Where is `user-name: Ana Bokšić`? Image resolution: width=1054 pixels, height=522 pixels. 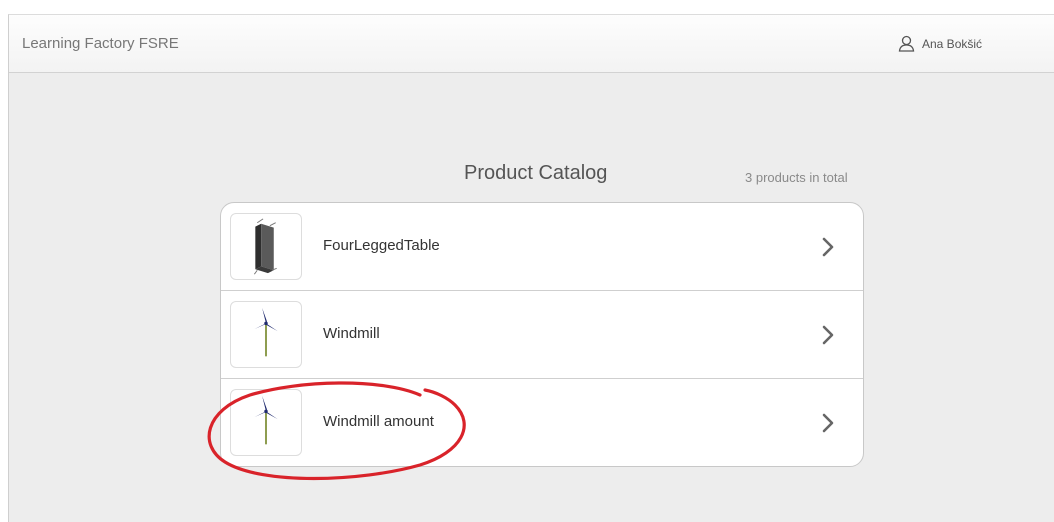
user-name: Ana Bokšić is located at coordinates (952, 43).